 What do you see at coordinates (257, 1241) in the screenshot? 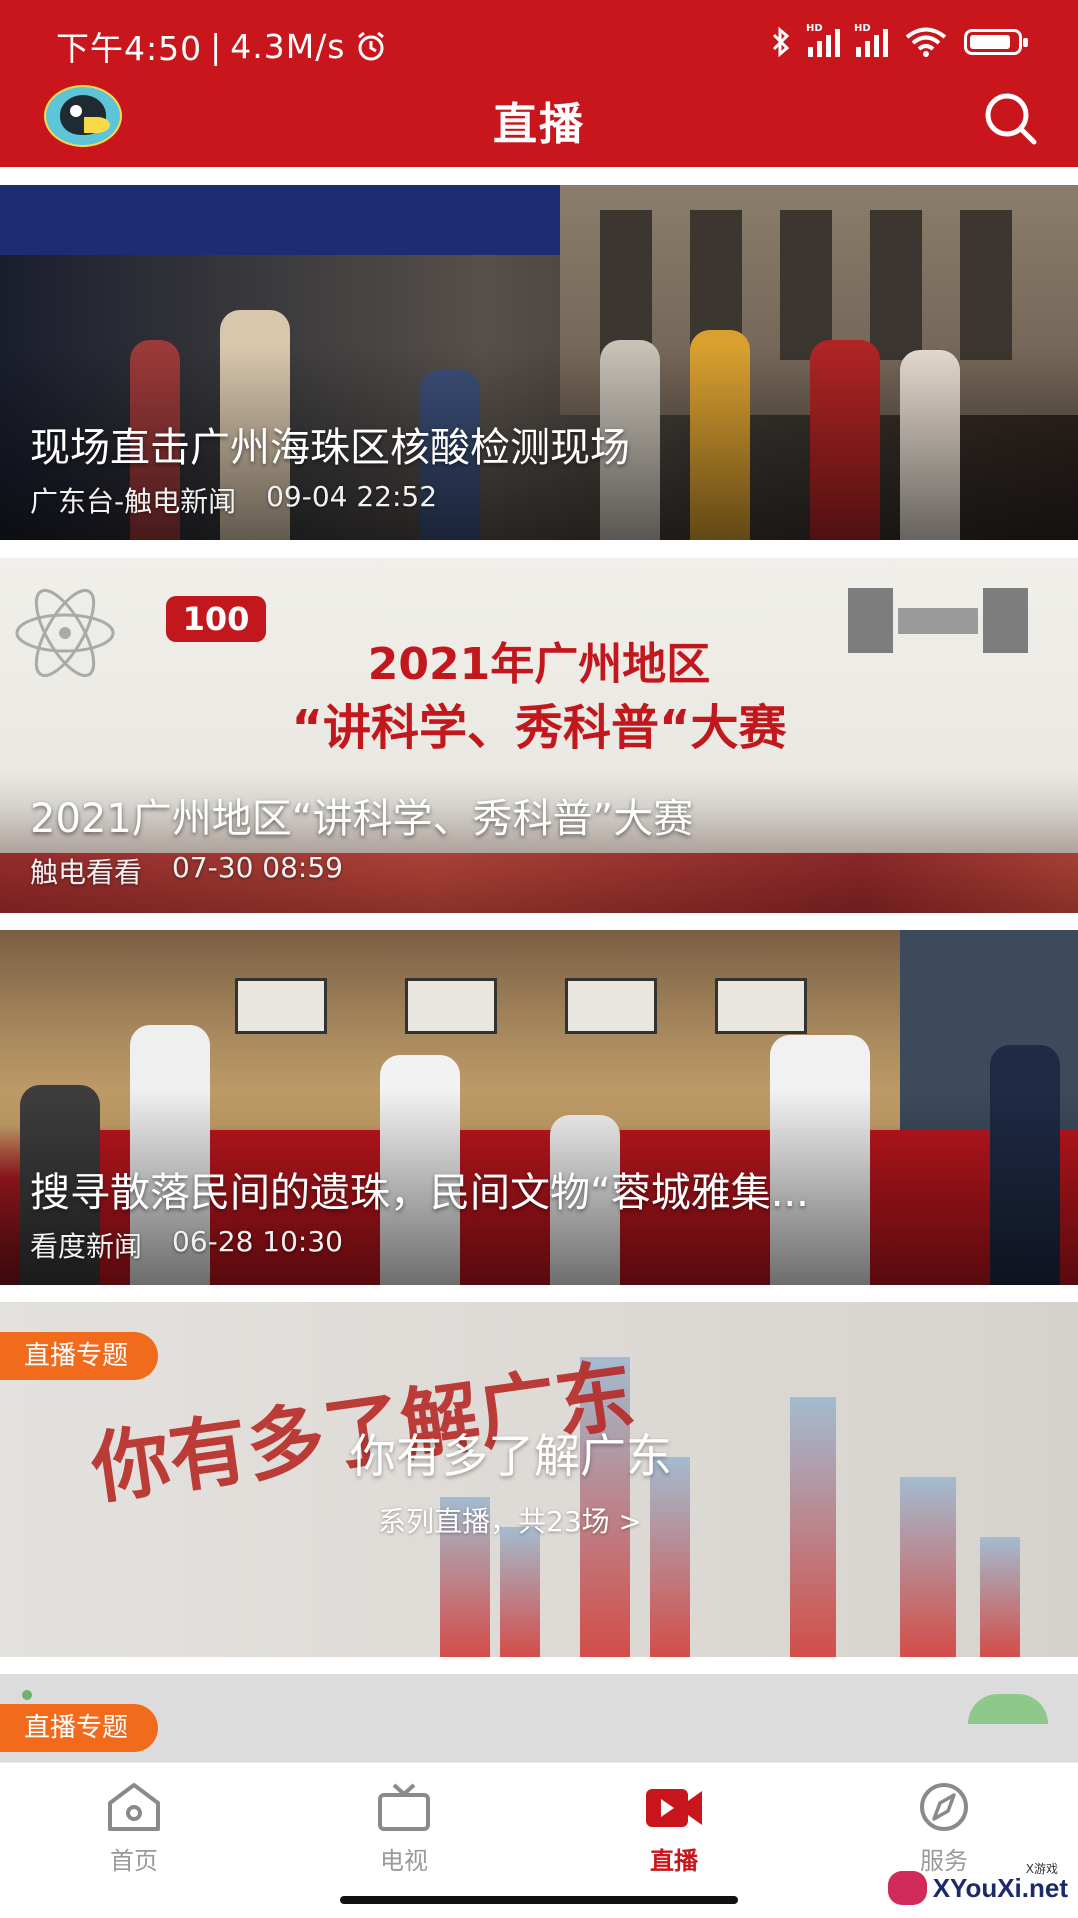
I see `card-time: 06-28 10:30` at bounding box center [257, 1241].